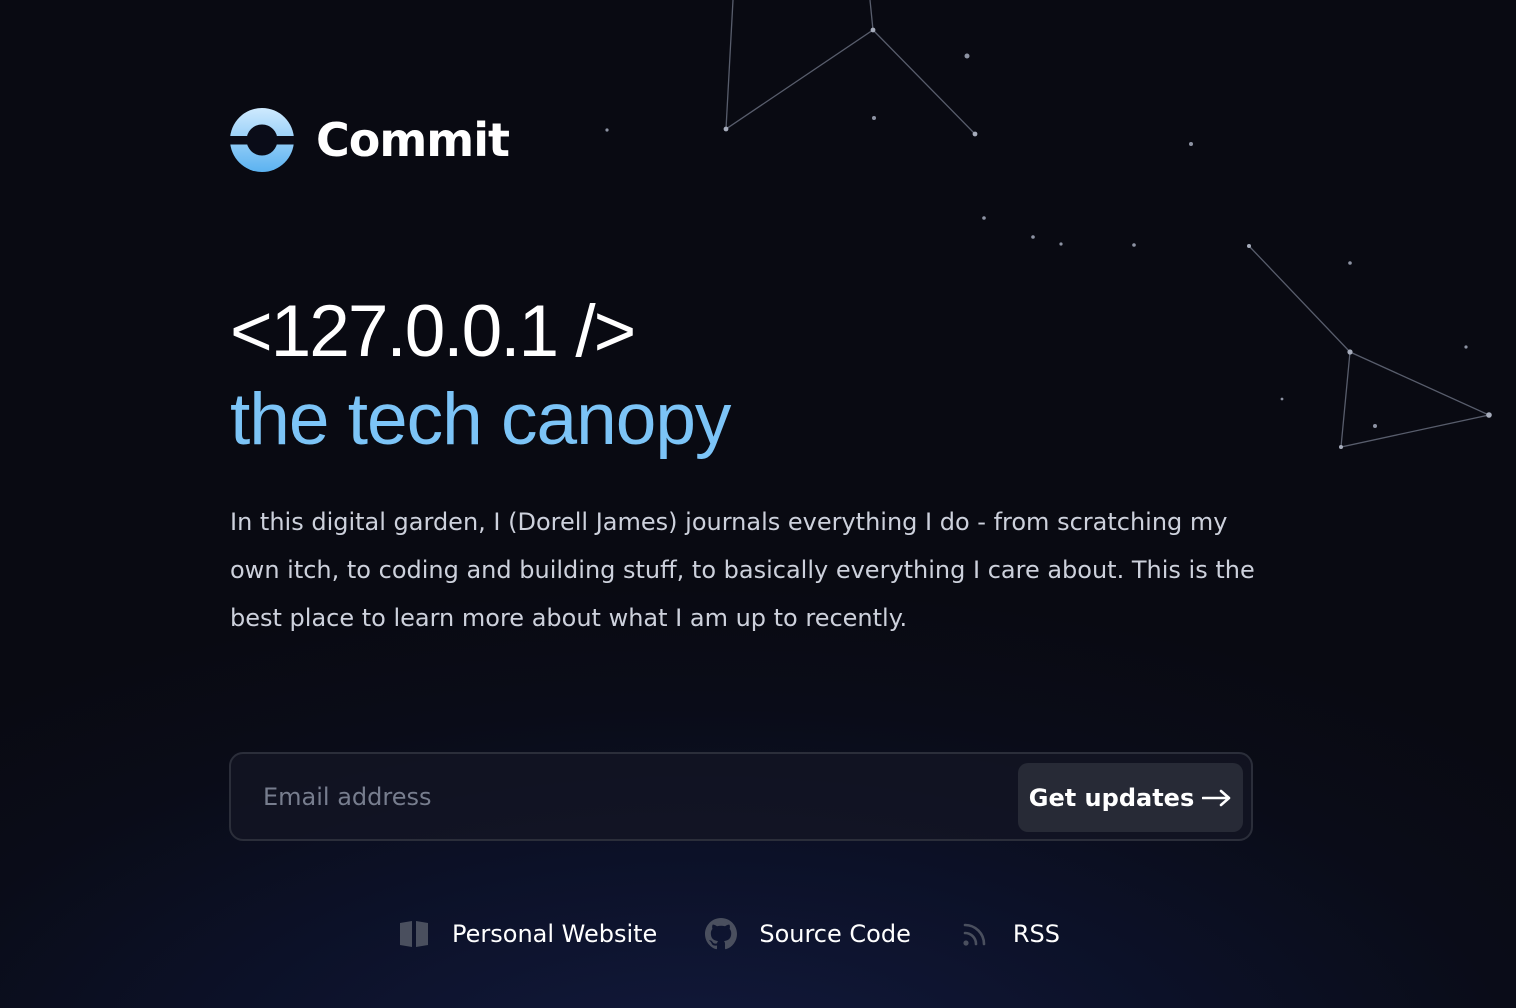 This screenshot has height=1008, width=1516. I want to click on personal-website-link: Personal Website, so click(526, 934).